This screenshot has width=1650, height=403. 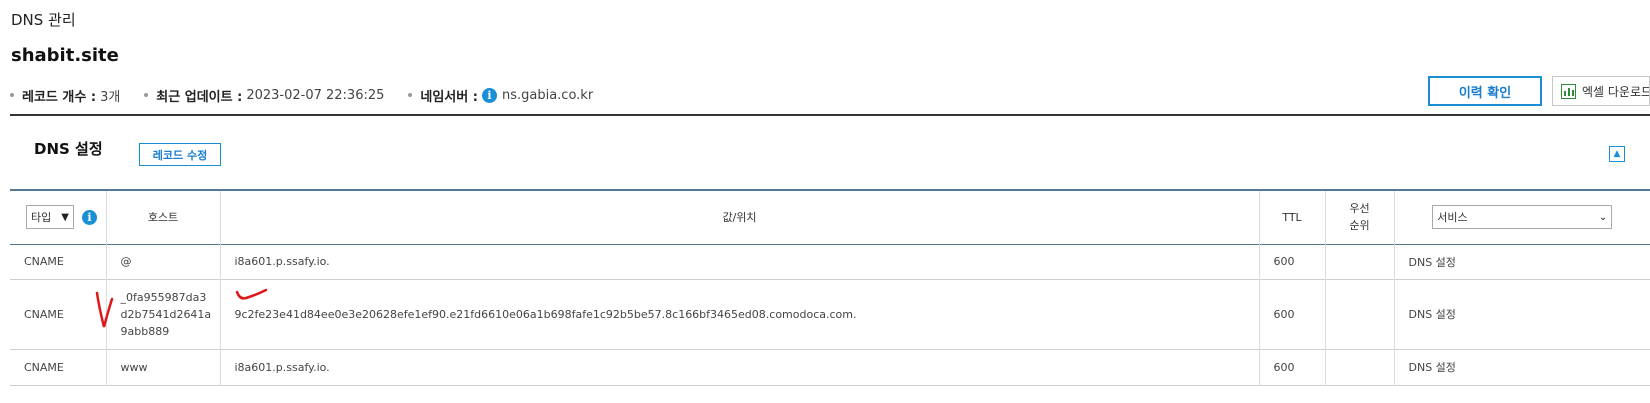 I want to click on last-update: 최근 업데이트 : 2023-02-07 22:36:25, so click(x=264, y=95).